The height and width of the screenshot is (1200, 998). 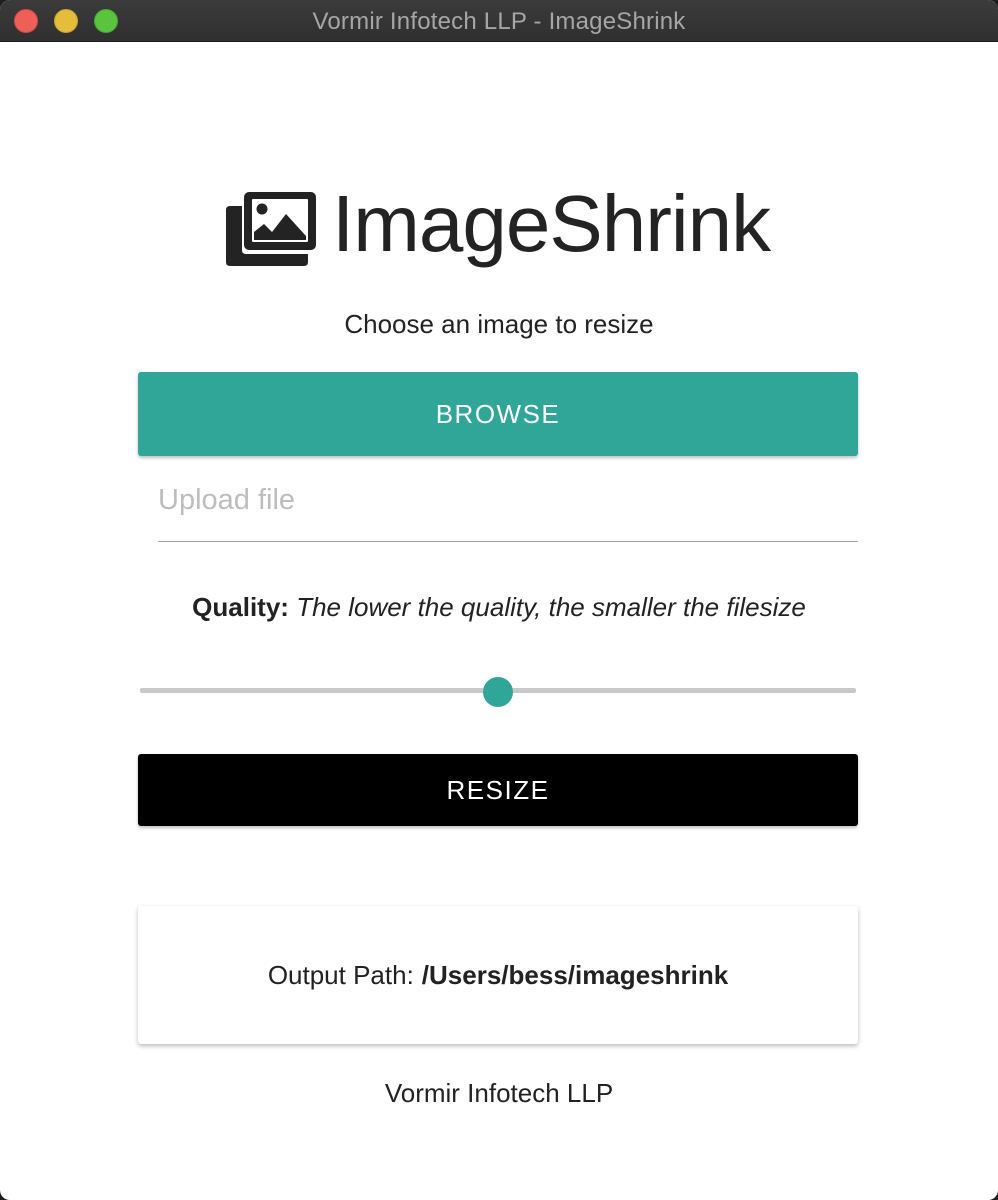 I want to click on upload-file-field, so click(x=508, y=509).